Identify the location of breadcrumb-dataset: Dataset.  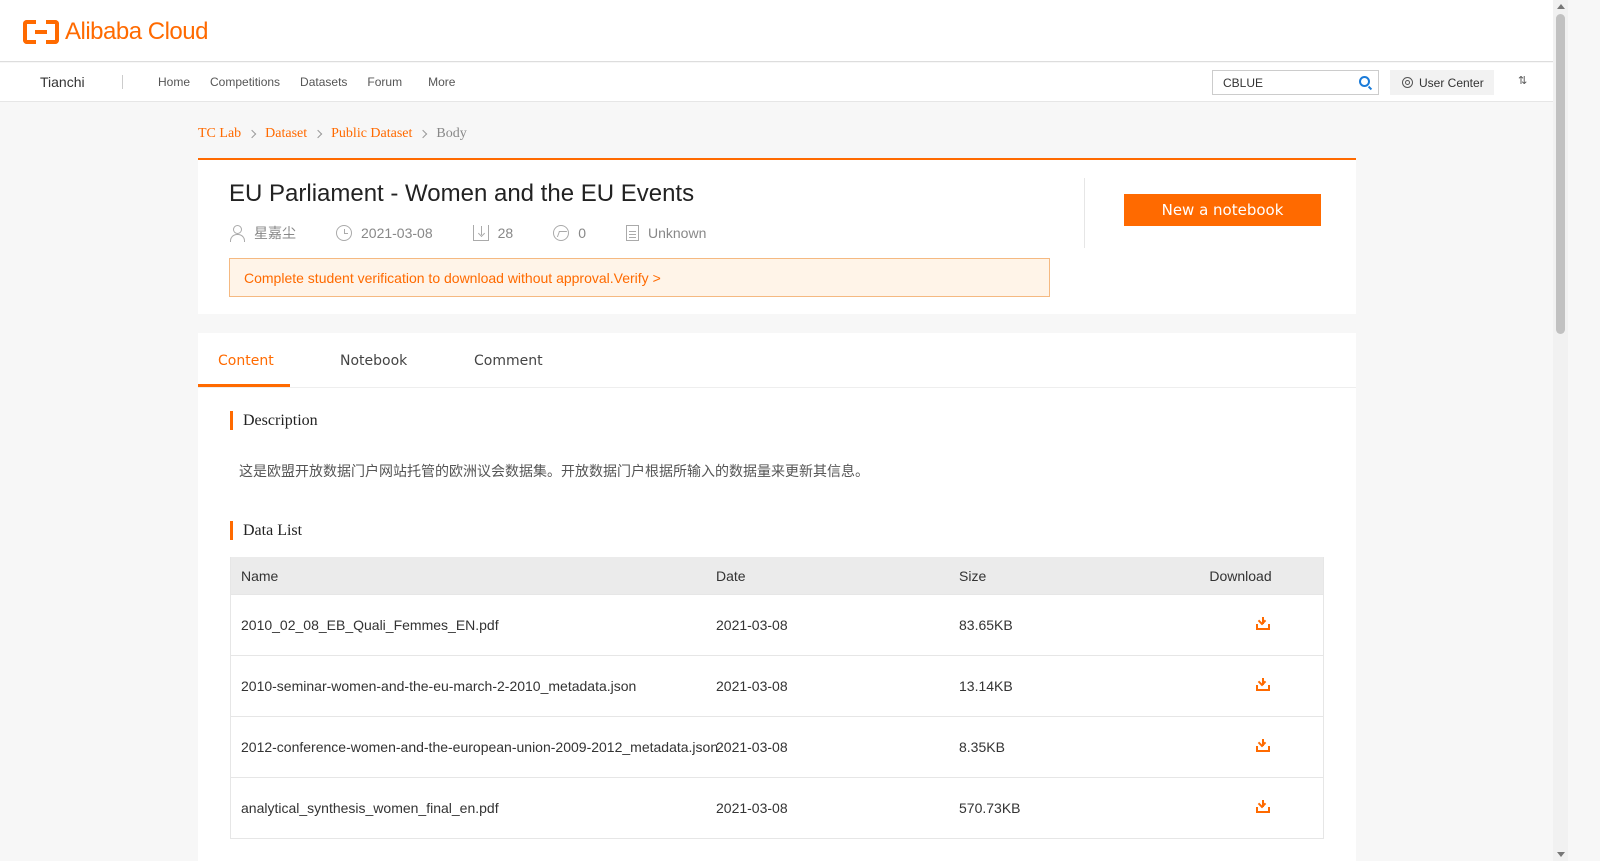
(286, 134).